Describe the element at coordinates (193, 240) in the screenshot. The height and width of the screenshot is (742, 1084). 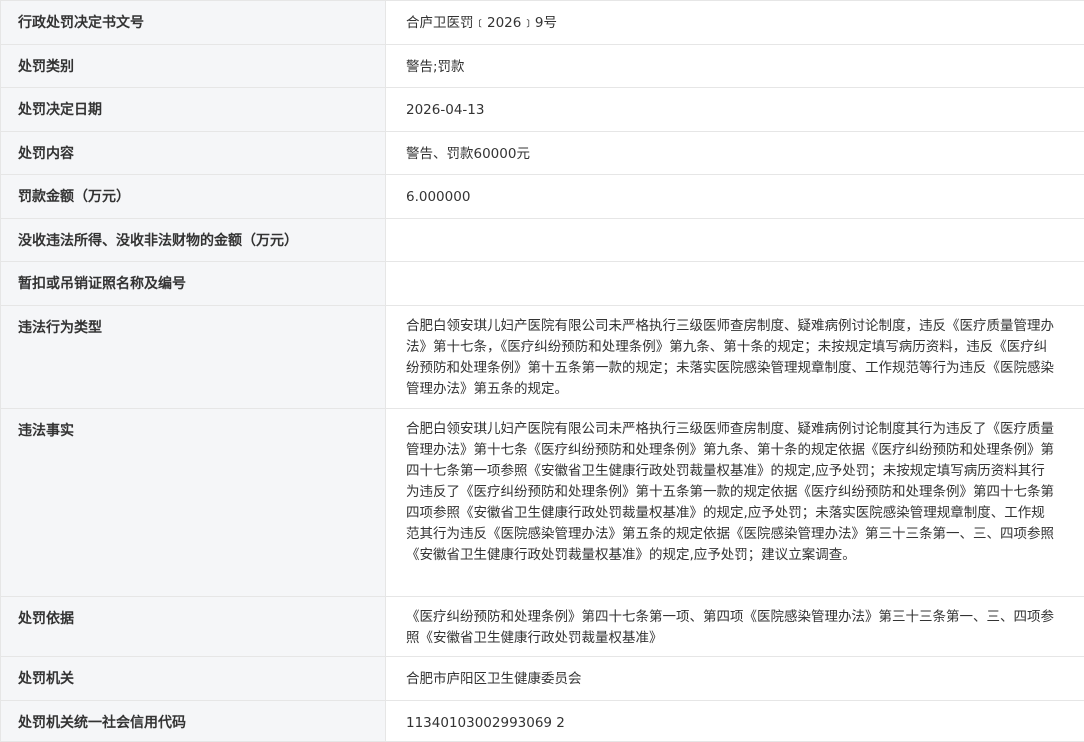
I see `field-label-confiscation-amount: 没收违法所得、没收非法财物的金额（万元）` at that location.